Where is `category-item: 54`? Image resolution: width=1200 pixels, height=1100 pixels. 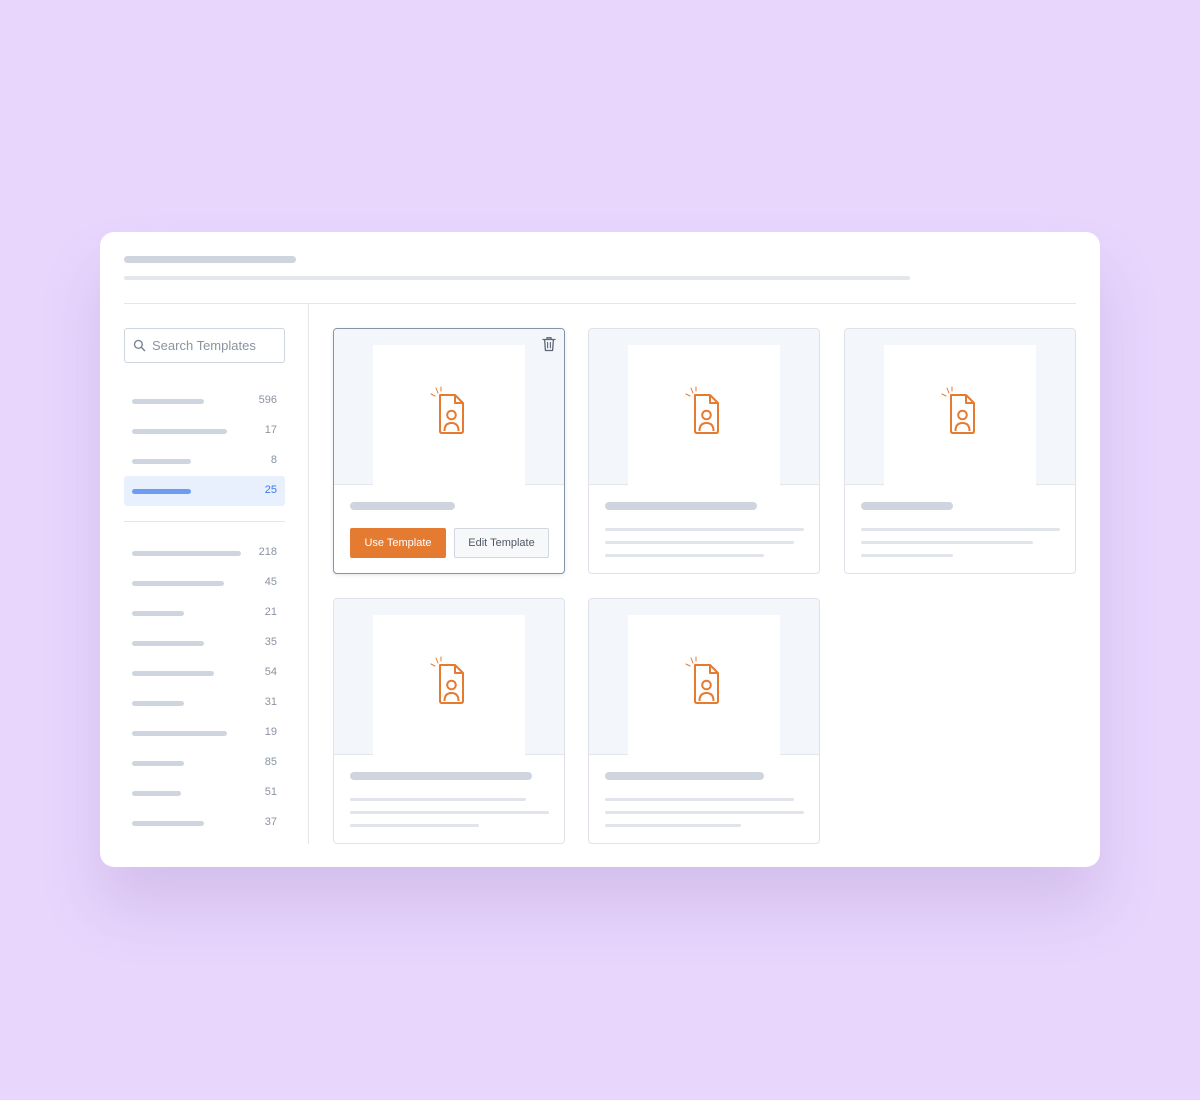 category-item: 54 is located at coordinates (204, 673).